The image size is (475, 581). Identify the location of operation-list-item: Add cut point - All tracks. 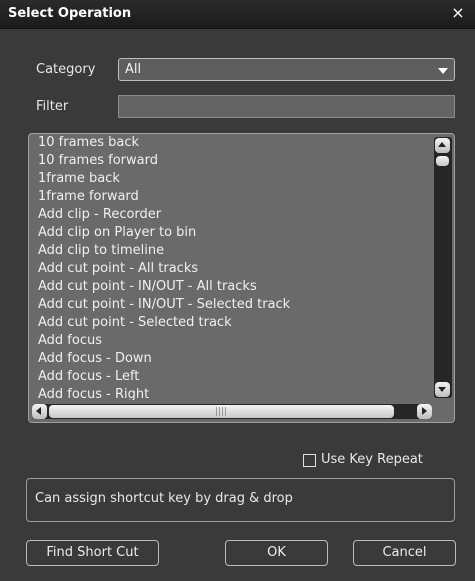
(231, 269).